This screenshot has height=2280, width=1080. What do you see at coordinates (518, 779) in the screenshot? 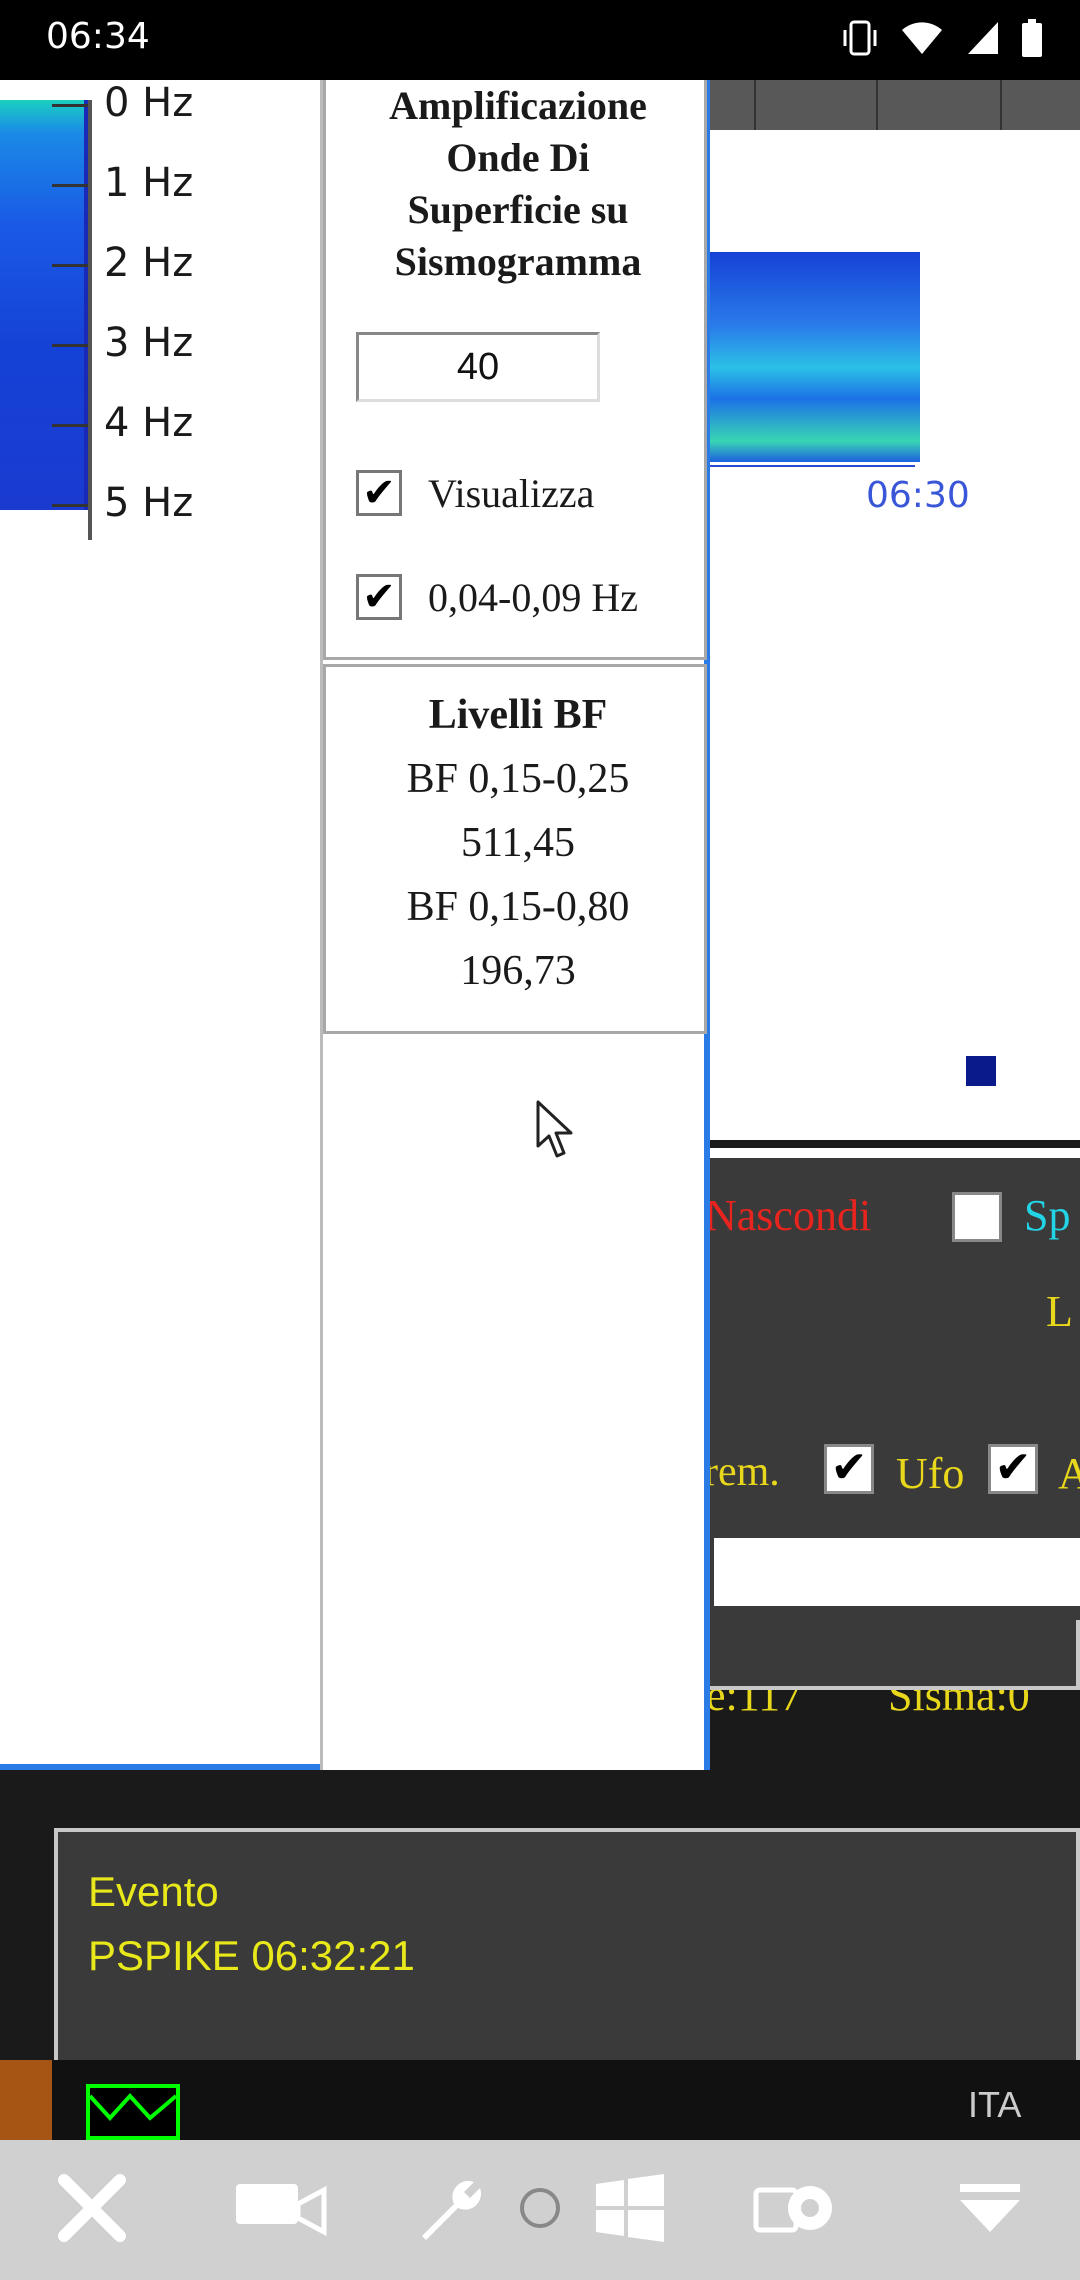
I see `bf1-label: BF 0,15-0,25` at bounding box center [518, 779].